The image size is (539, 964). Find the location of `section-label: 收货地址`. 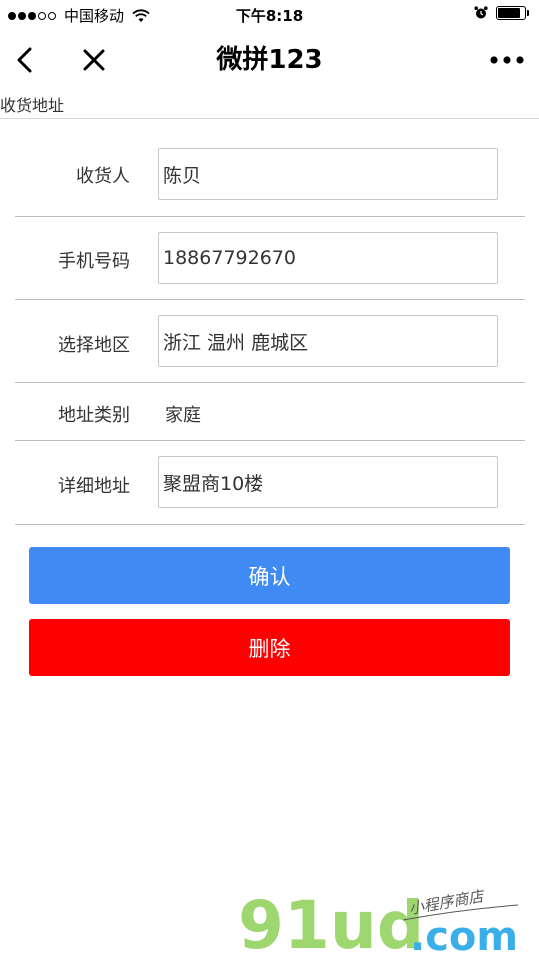

section-label: 收货地址 is located at coordinates (32, 105).